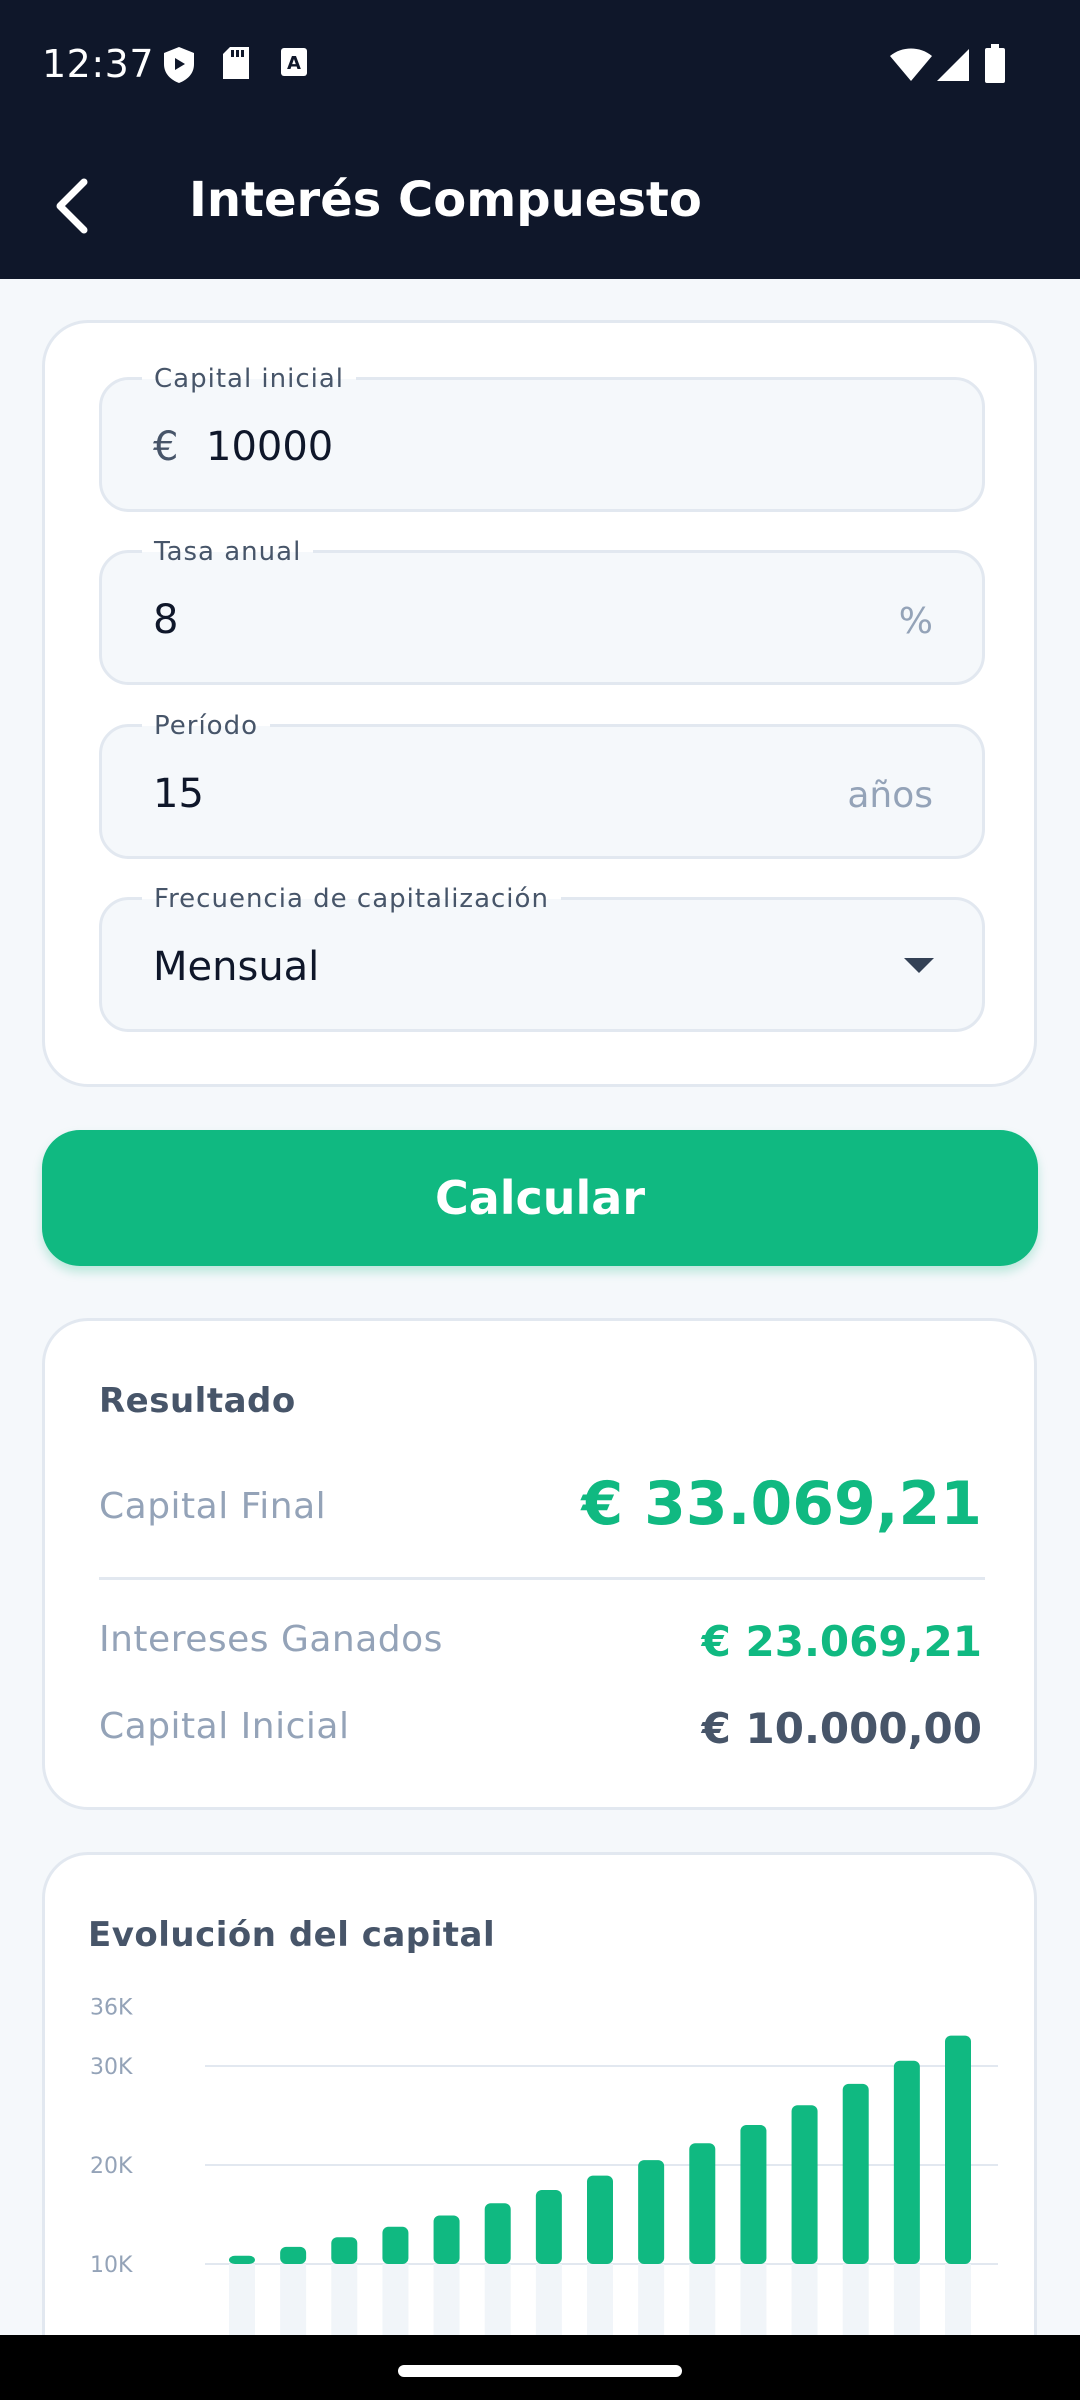 The width and height of the screenshot is (1080, 2400). I want to click on calculate-button: Calcular, so click(540, 1198).